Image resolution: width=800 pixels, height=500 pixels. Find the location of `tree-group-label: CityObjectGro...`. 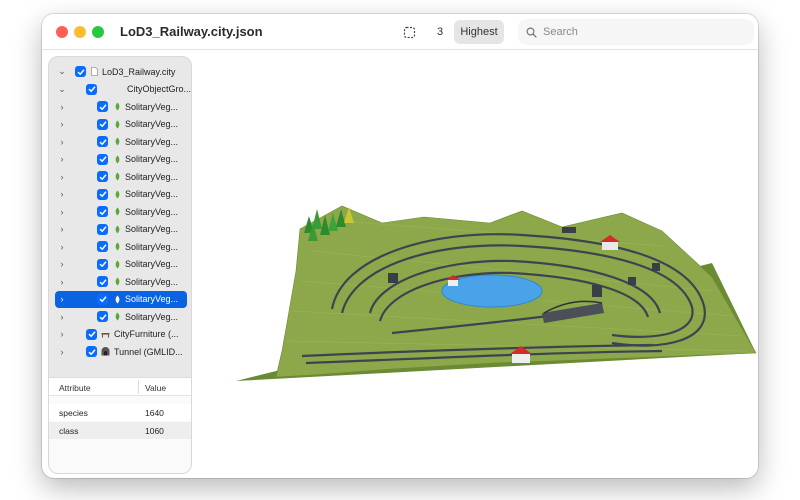

tree-group-label: CityObjectGro... is located at coordinates (159, 89).